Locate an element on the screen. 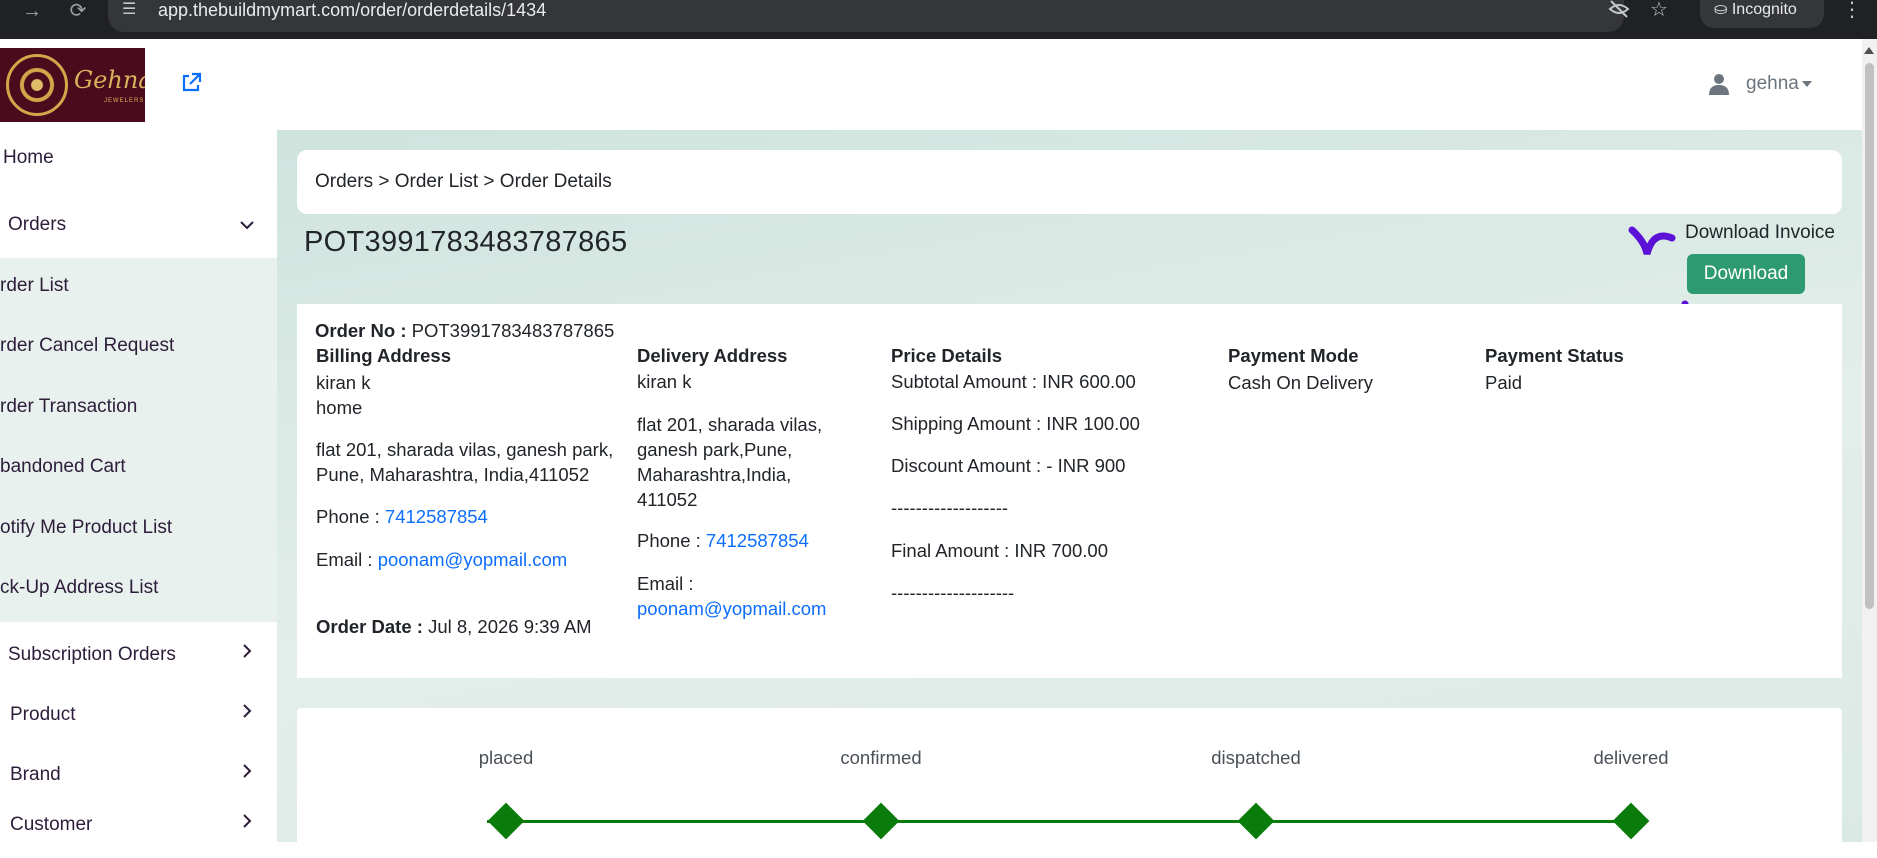 The width and height of the screenshot is (1877, 858). delivery-address-line1: flat 201, sharada vilas, is located at coordinates (730, 424).